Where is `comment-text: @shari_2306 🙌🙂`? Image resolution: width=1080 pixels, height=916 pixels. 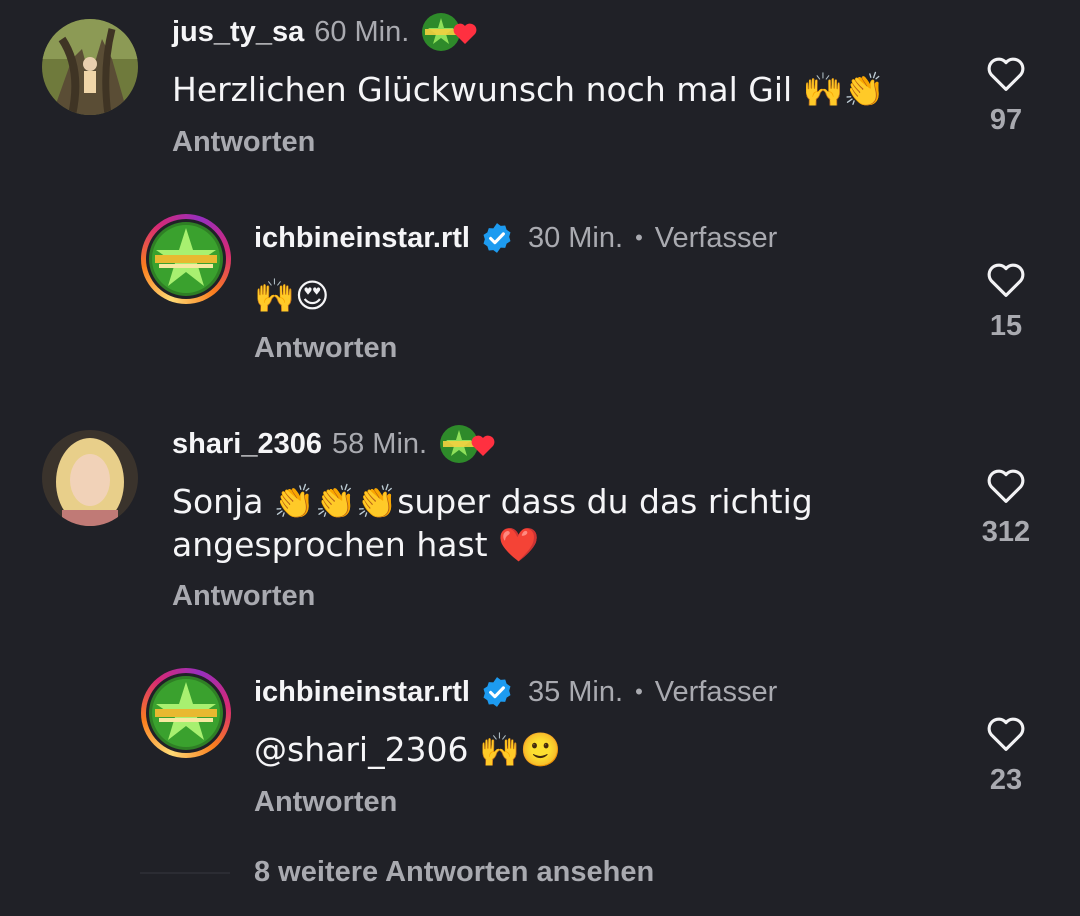
comment-text: @shari_2306 🙌🙂 is located at coordinates (408, 749).